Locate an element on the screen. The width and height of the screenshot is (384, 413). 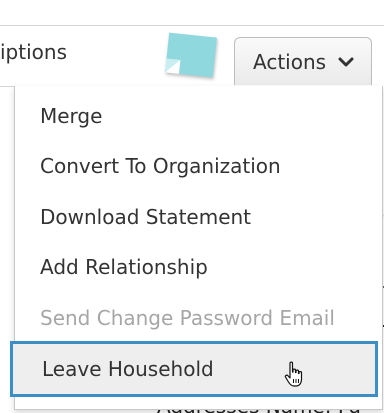
tab-subscriptions: iptions is located at coordinates (33, 52).